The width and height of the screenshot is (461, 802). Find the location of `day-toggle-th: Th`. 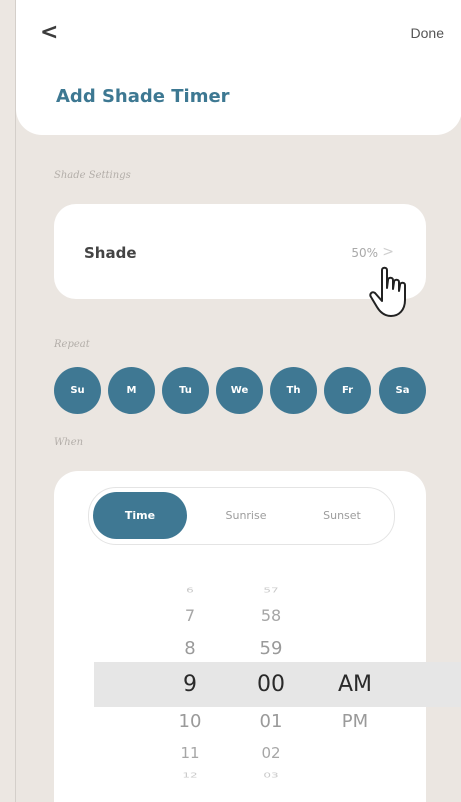

day-toggle-th: Th is located at coordinates (293, 390).